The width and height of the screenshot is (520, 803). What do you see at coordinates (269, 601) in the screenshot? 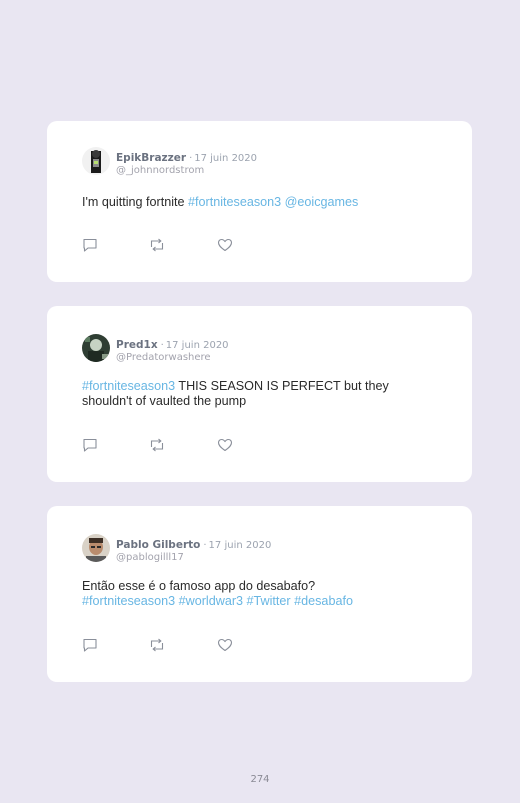
I see `hashtag-link: #Twitter` at bounding box center [269, 601].